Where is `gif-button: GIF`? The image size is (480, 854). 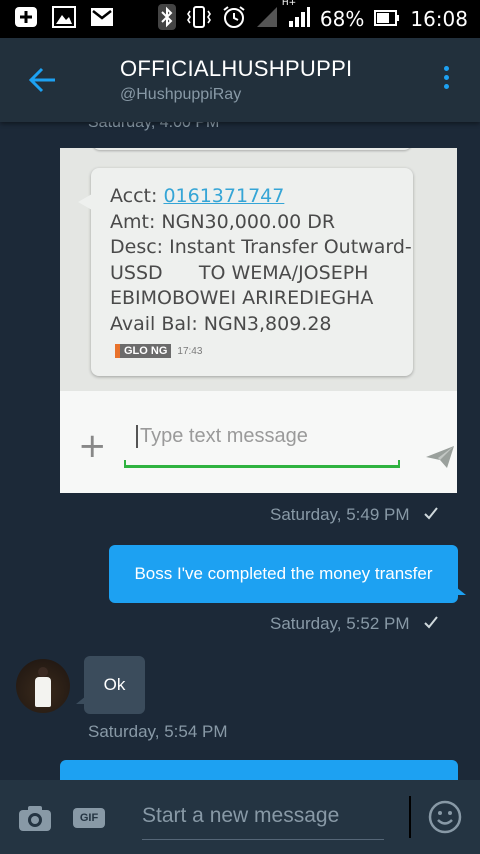 gif-button: GIF is located at coordinates (89, 818).